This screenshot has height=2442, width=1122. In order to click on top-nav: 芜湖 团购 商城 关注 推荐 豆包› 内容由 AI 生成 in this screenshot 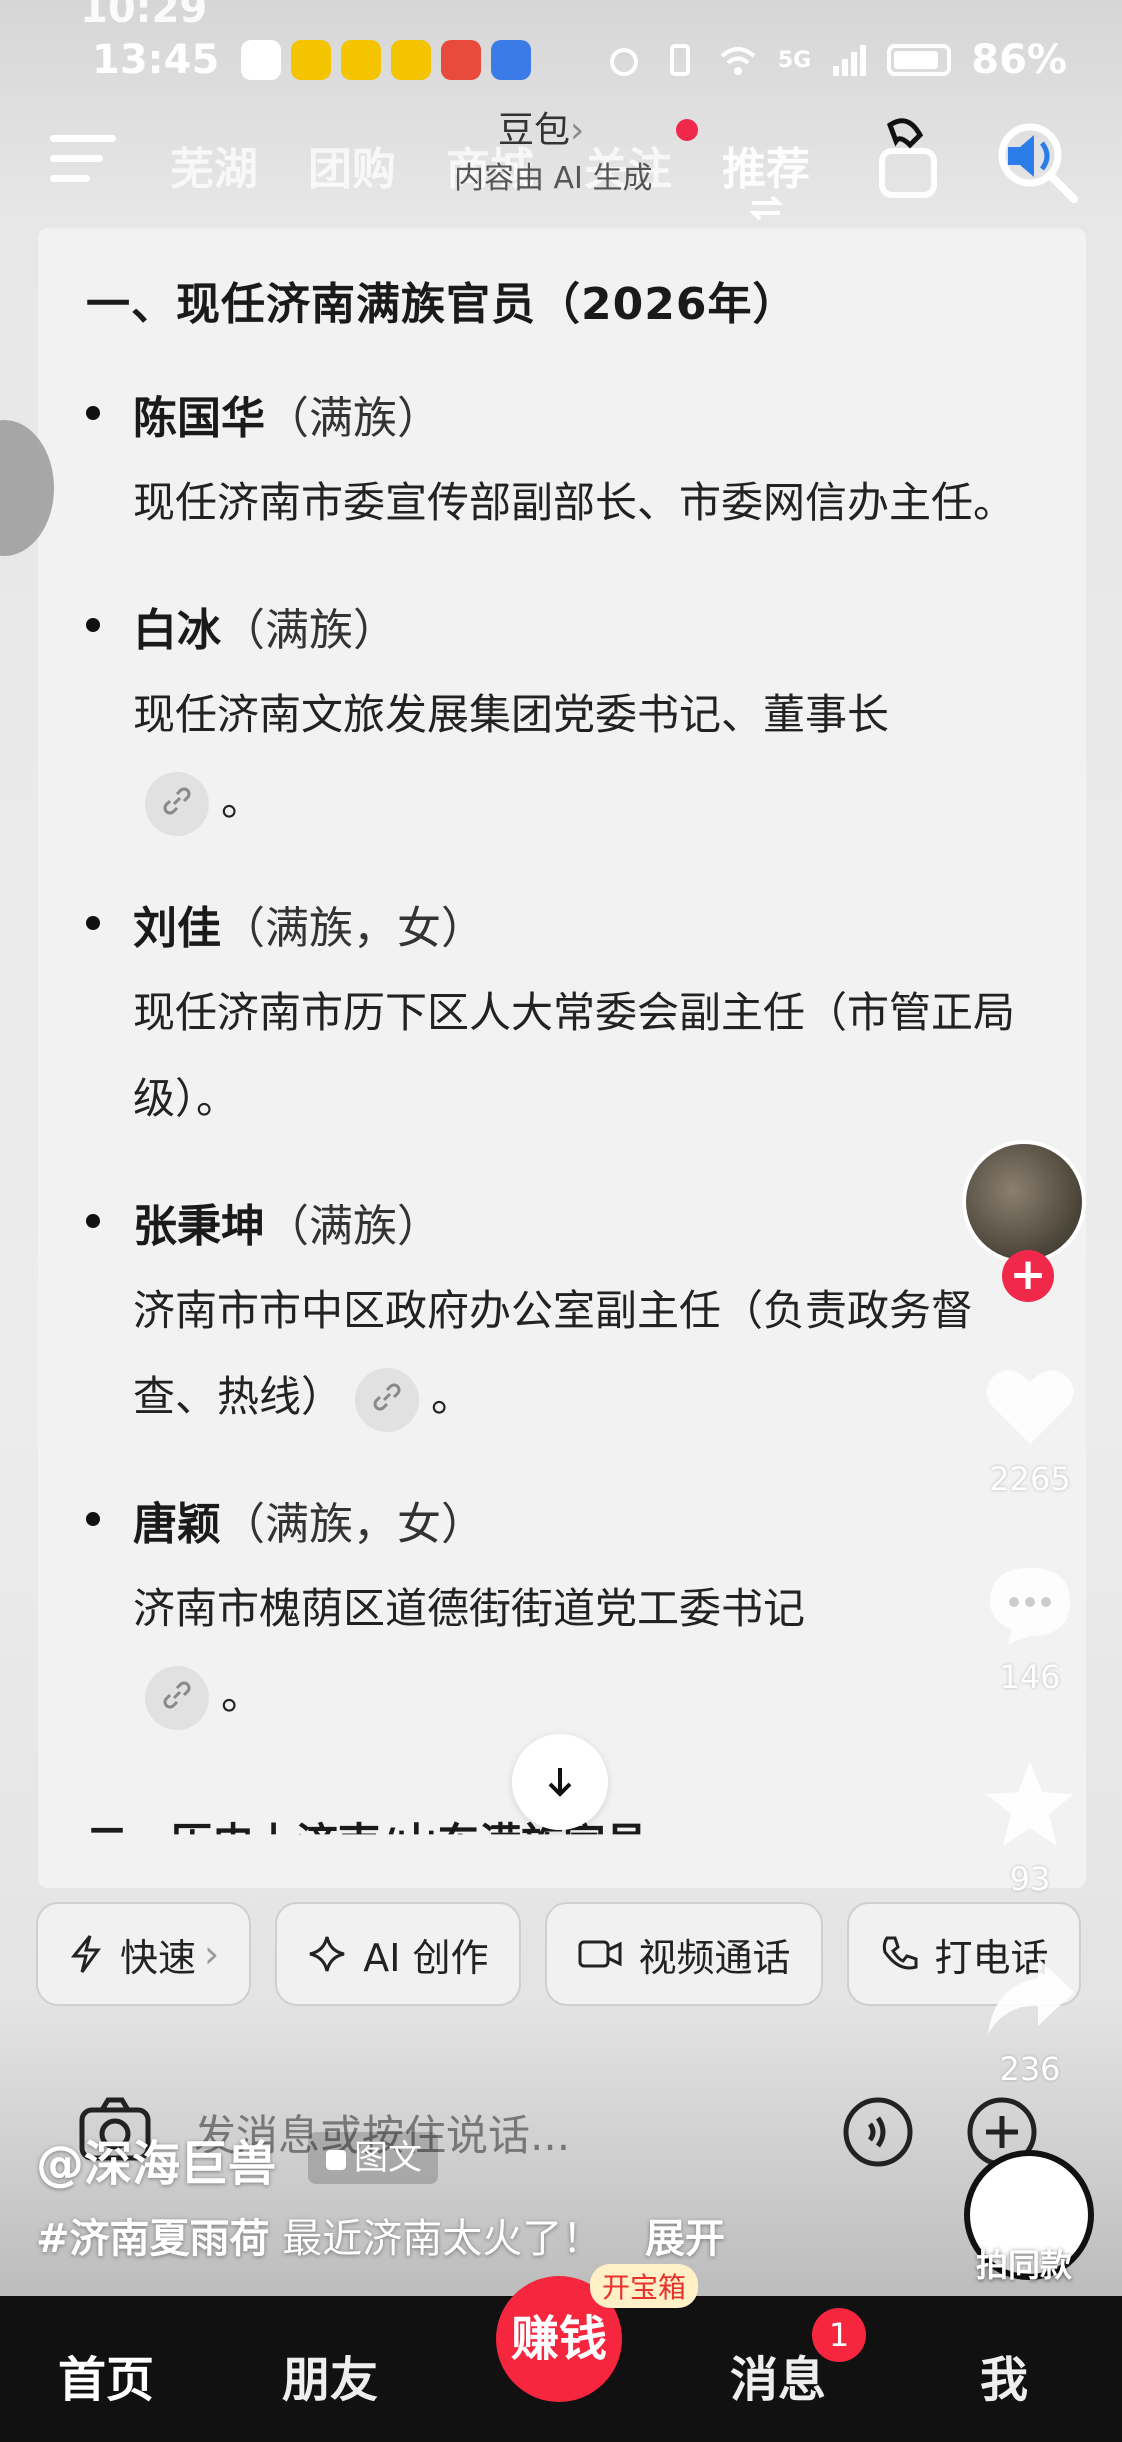, I will do `click(561, 160)`.